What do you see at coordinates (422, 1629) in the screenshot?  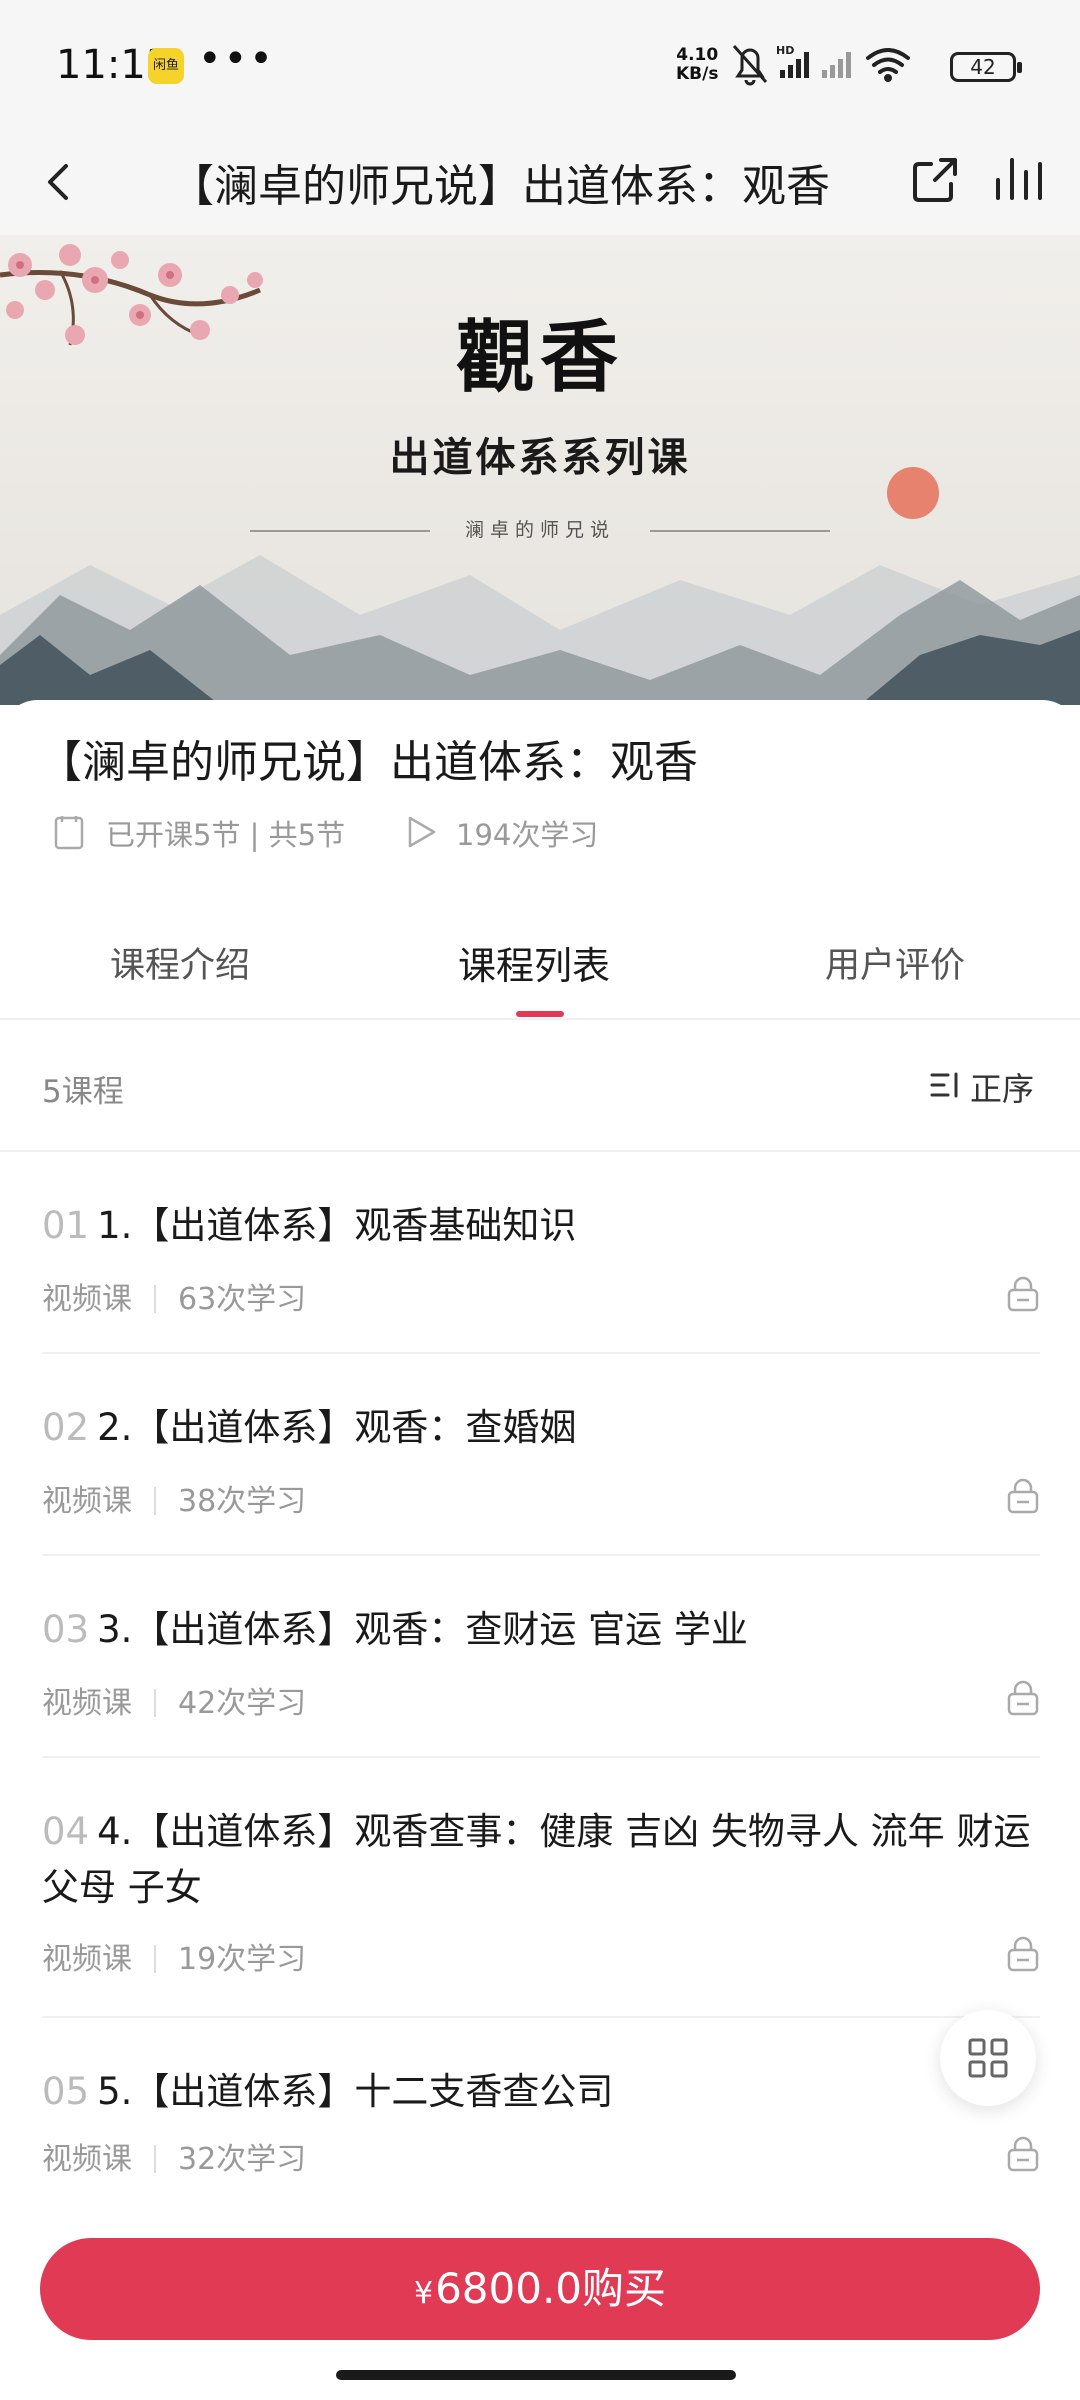 I see `lesson-title-text: 3.【出道体系】观香：查财运 官运 学业` at bounding box center [422, 1629].